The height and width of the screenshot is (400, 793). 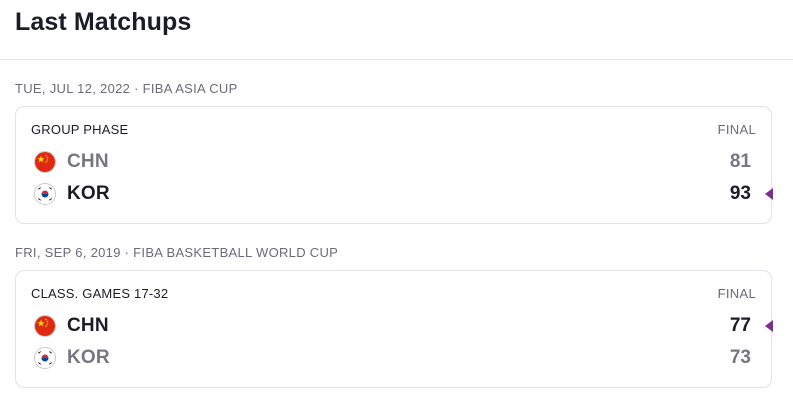 What do you see at coordinates (393, 194) in the screenshot?
I see `team-row-kor: KOR 93` at bounding box center [393, 194].